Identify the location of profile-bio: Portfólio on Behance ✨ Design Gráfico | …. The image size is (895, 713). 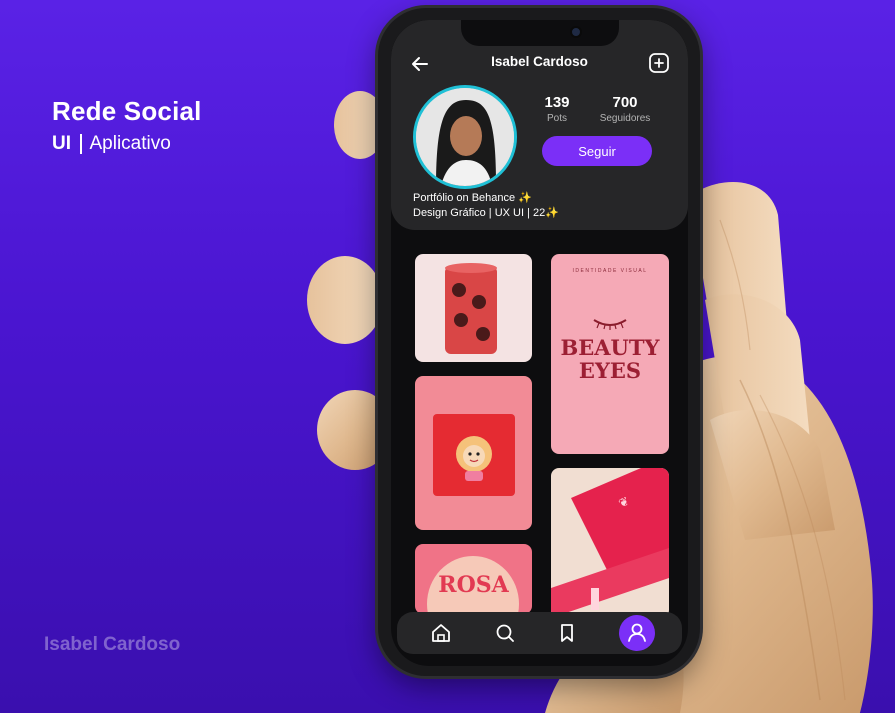
(486, 206).